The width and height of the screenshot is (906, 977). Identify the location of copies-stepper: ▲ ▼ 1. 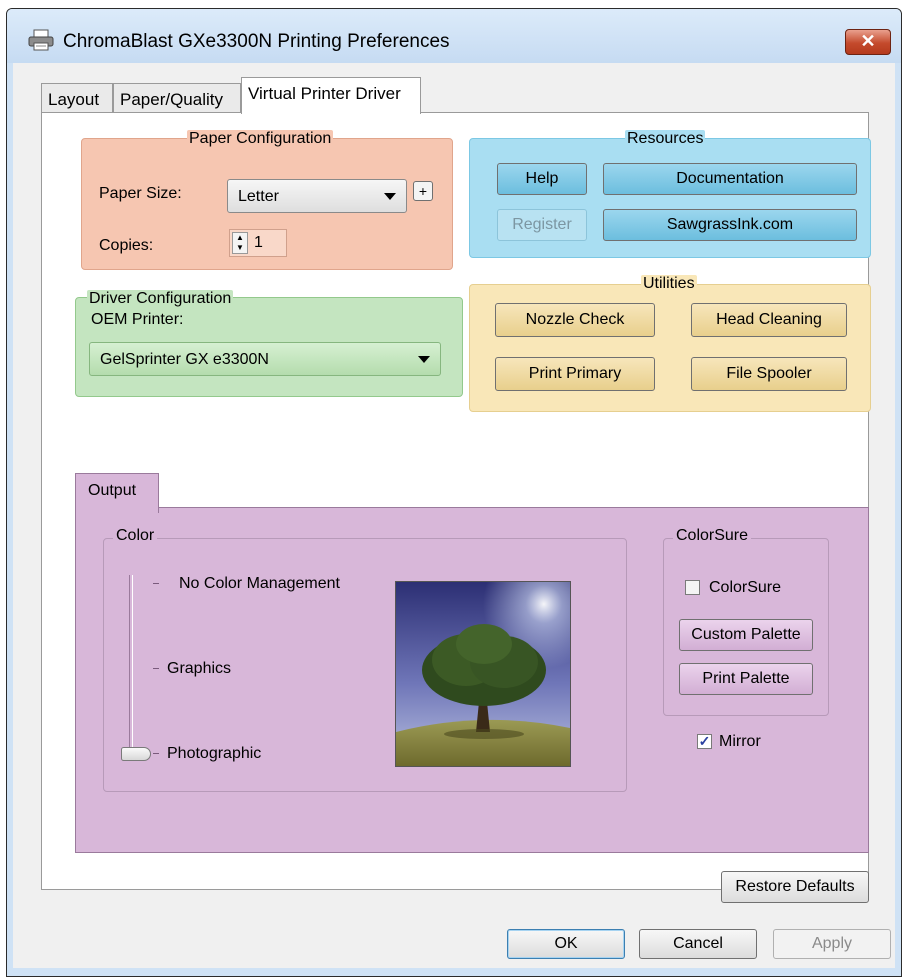
(258, 243).